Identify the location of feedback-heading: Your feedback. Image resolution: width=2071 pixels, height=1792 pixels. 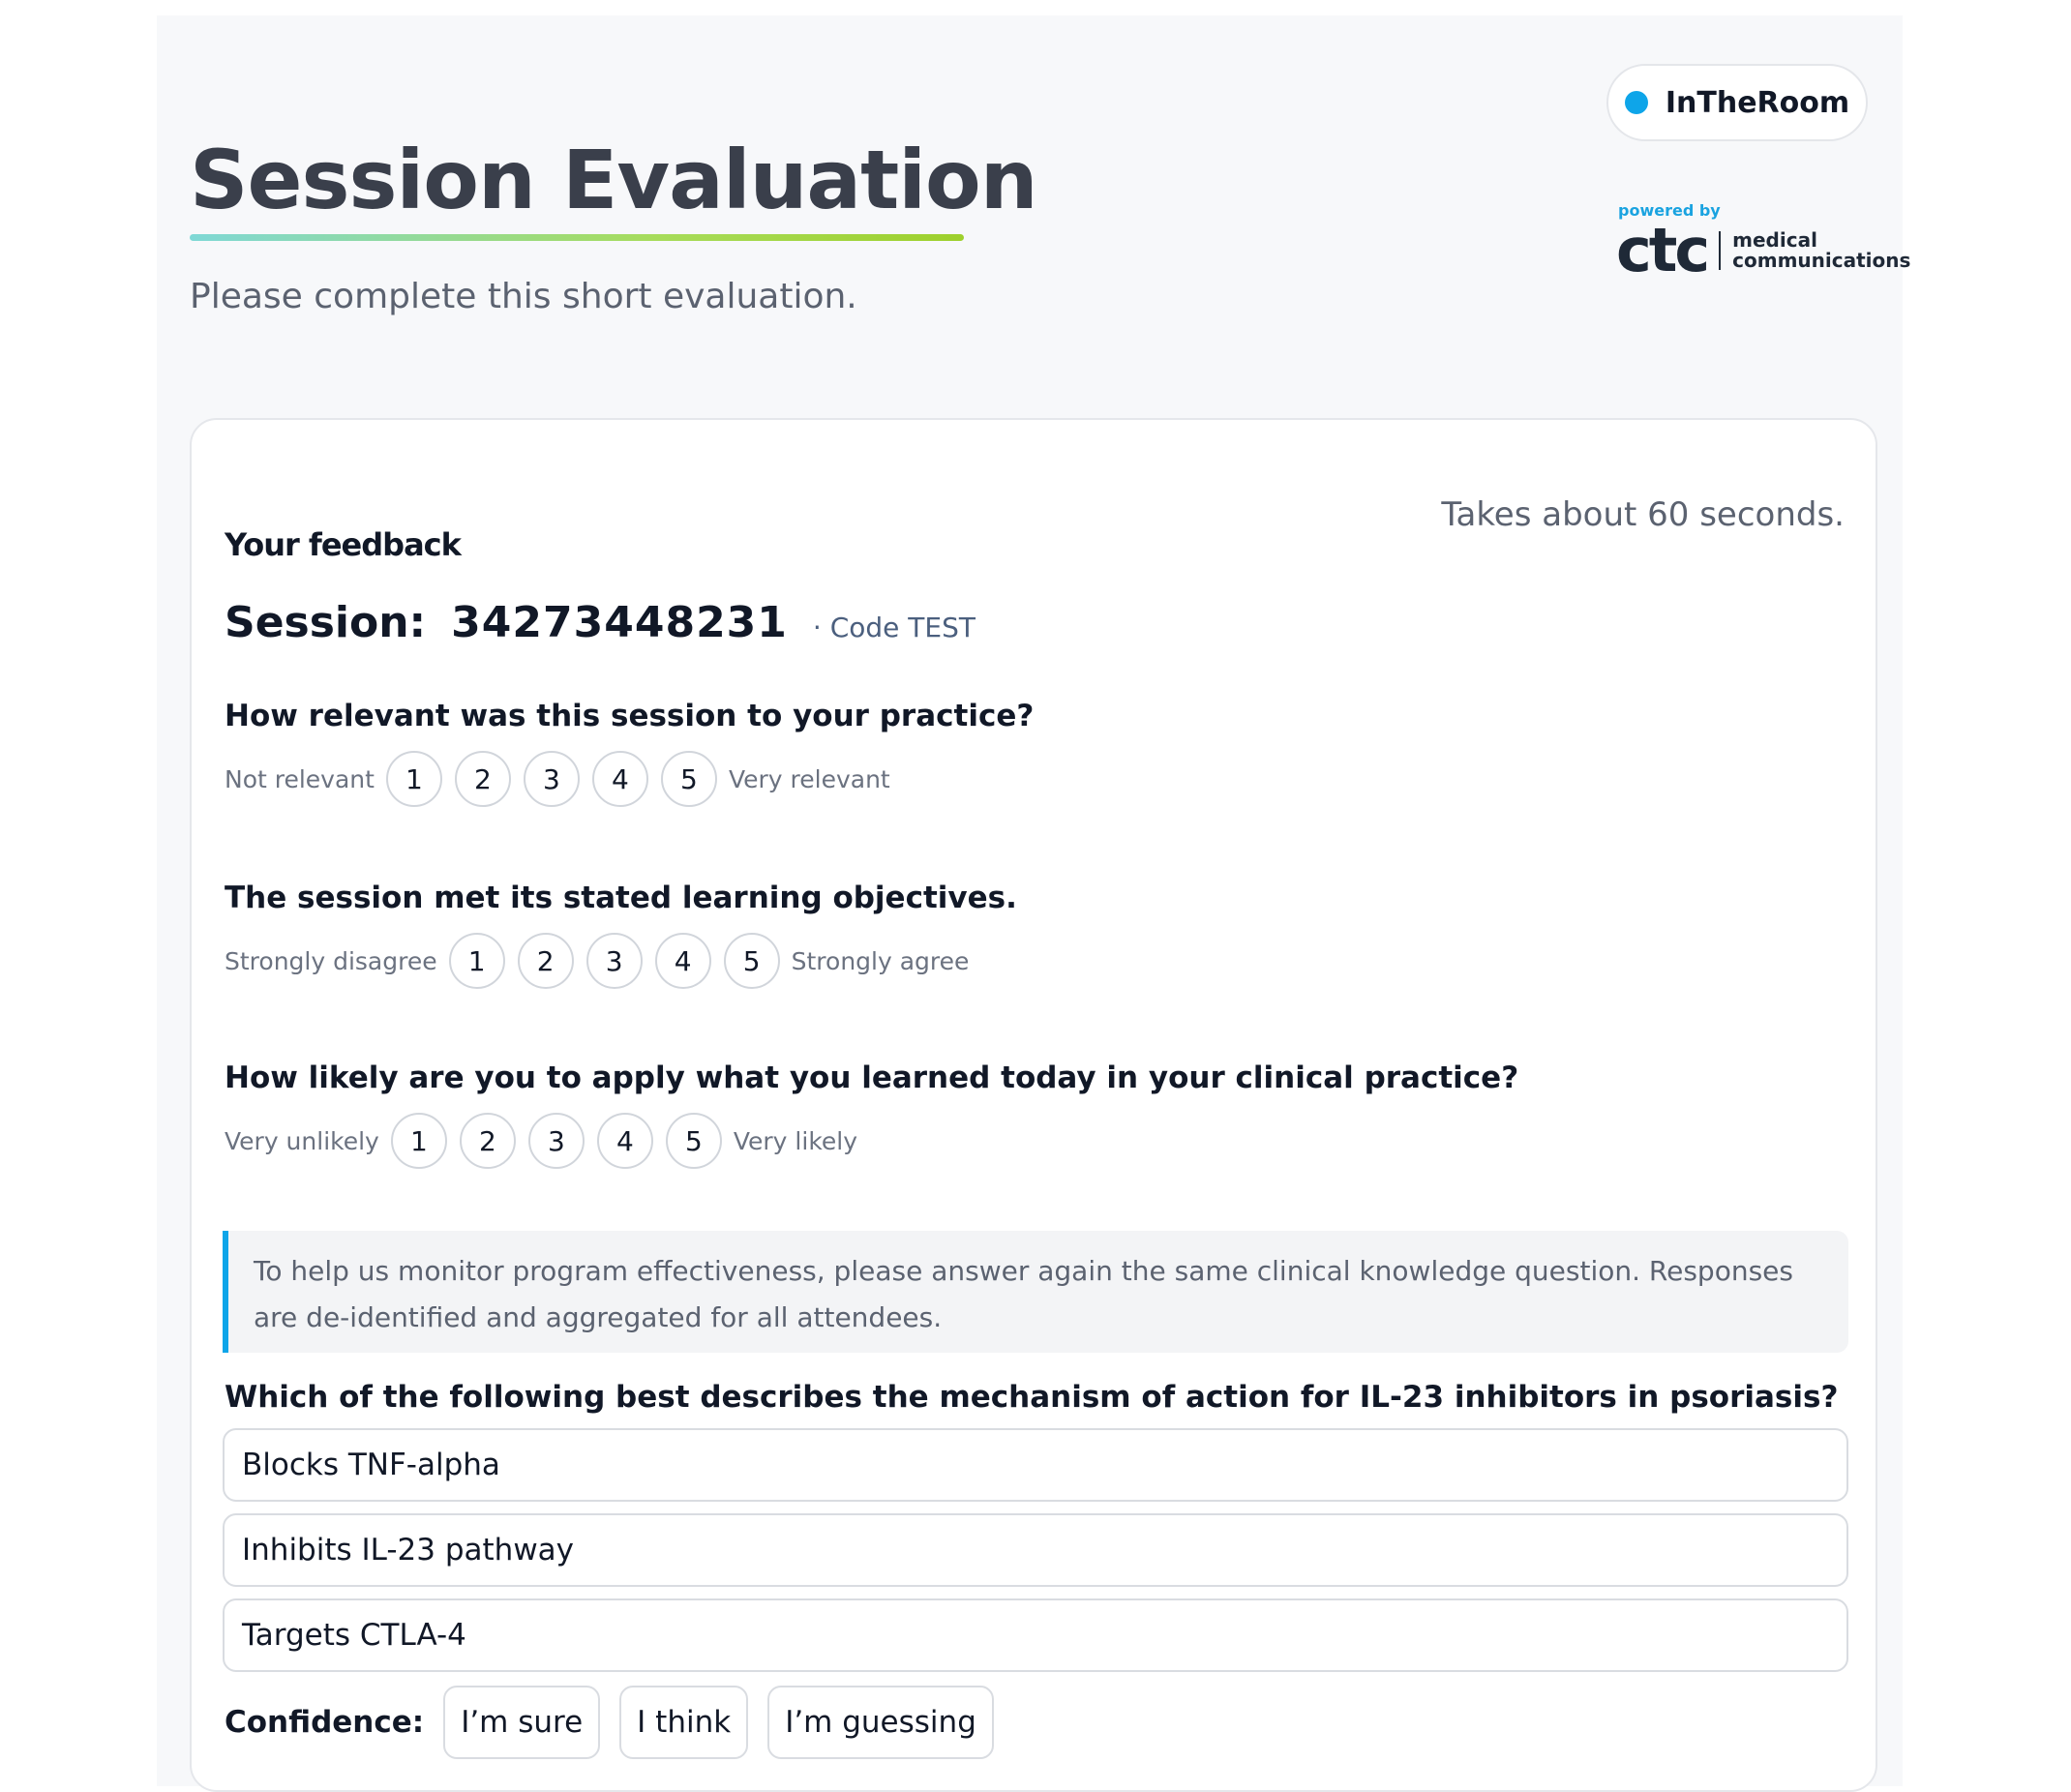
(343, 544).